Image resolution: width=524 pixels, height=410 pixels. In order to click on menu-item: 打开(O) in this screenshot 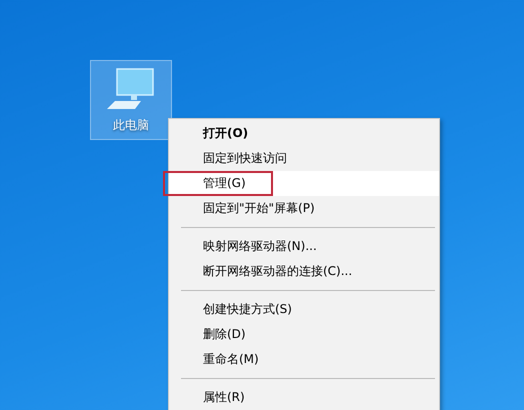, I will do `click(304, 133)`.